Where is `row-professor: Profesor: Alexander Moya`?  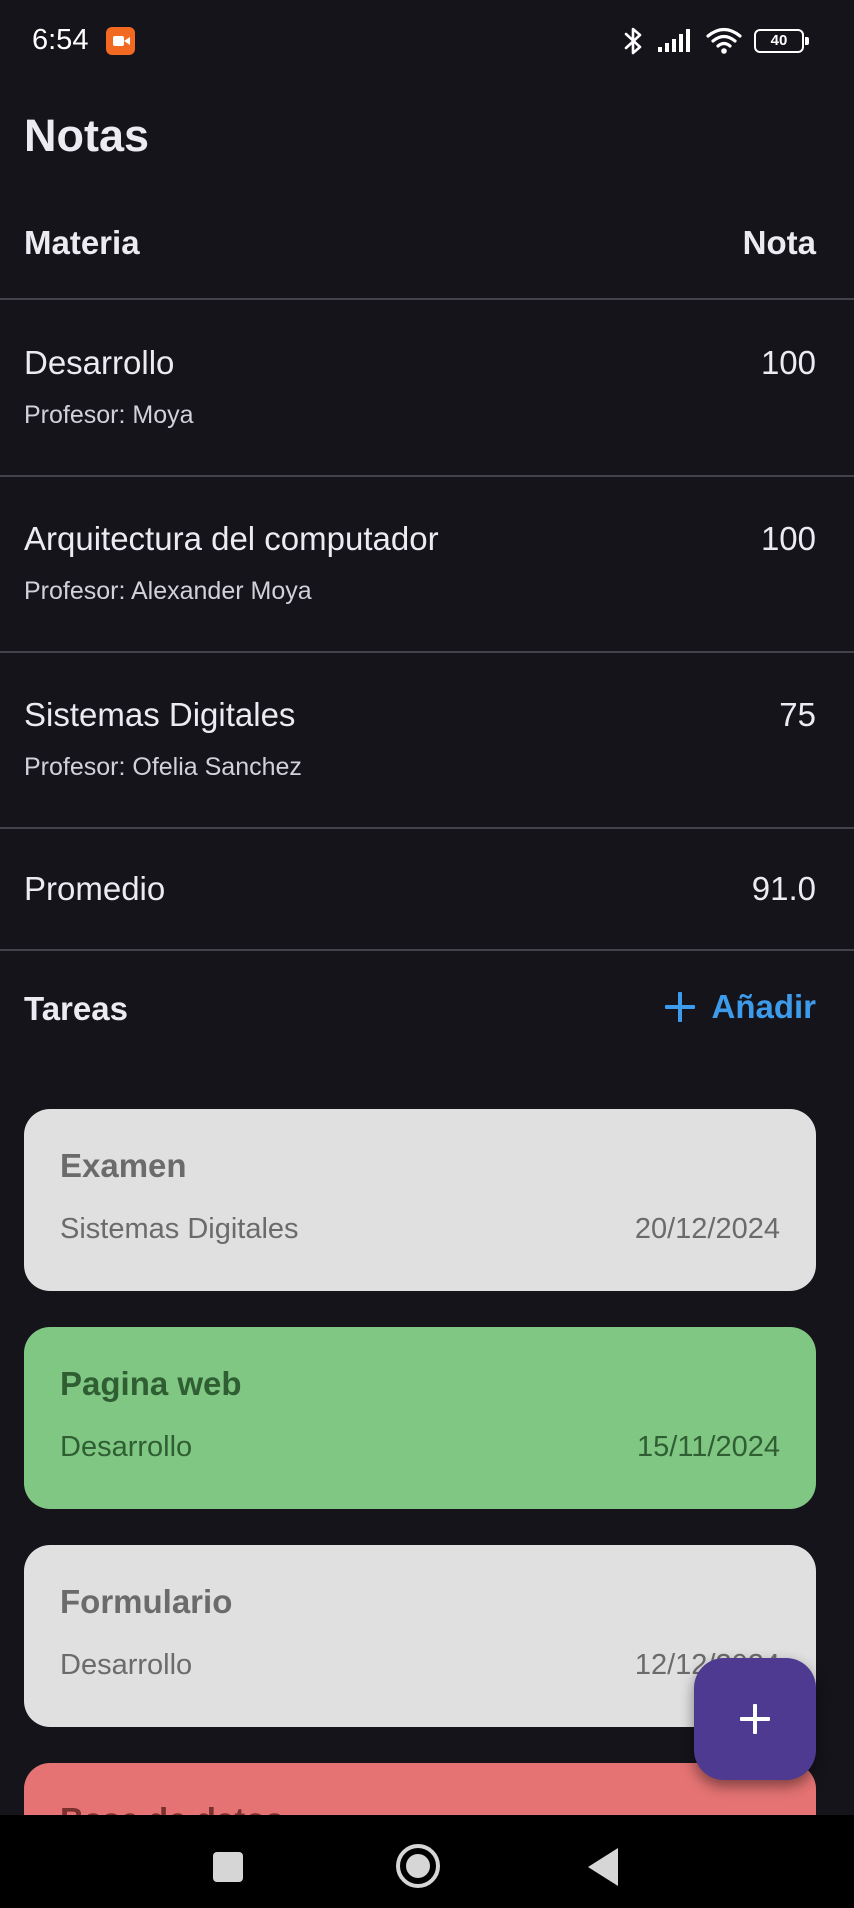 row-professor: Profesor: Alexander Moya is located at coordinates (168, 591).